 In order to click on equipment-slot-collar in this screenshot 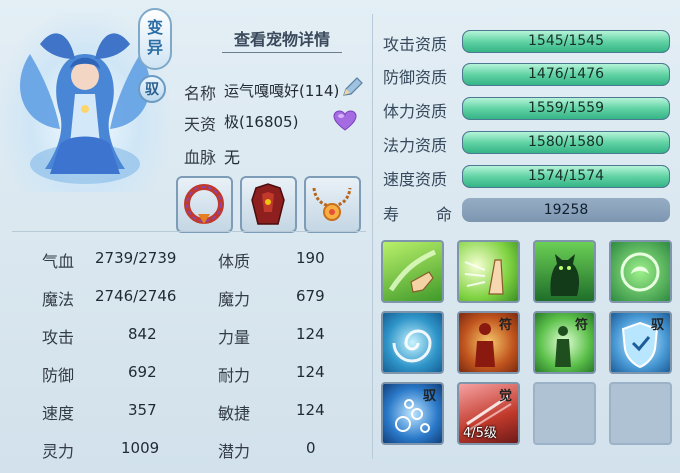, I will do `click(204, 204)`.